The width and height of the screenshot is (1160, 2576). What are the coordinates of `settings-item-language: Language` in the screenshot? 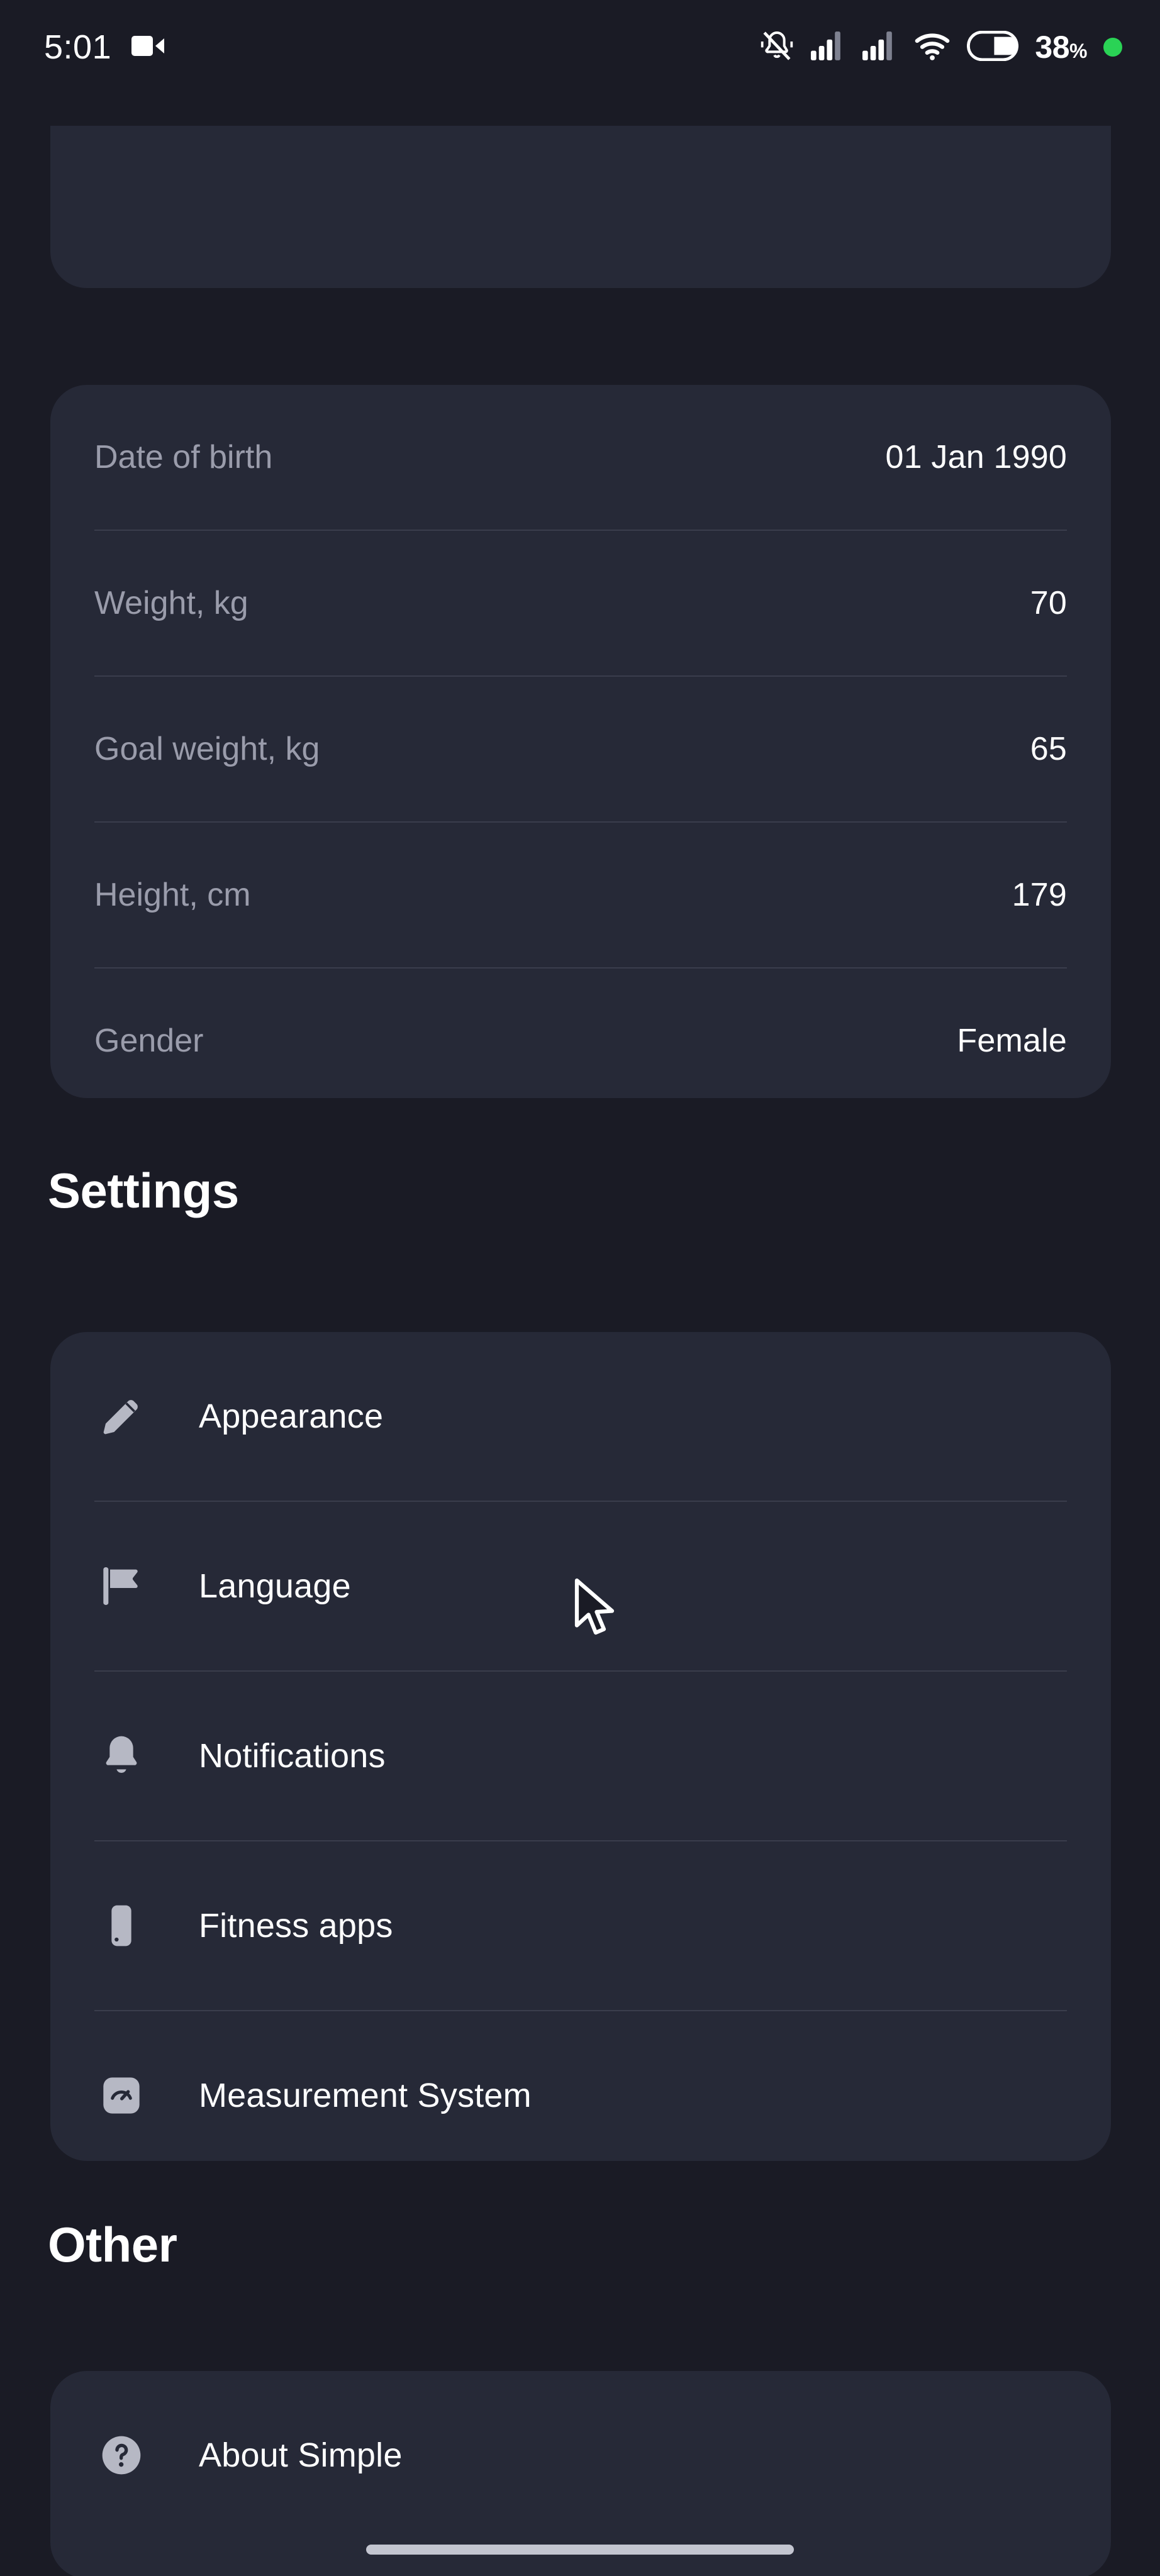 It's located at (580, 1586).